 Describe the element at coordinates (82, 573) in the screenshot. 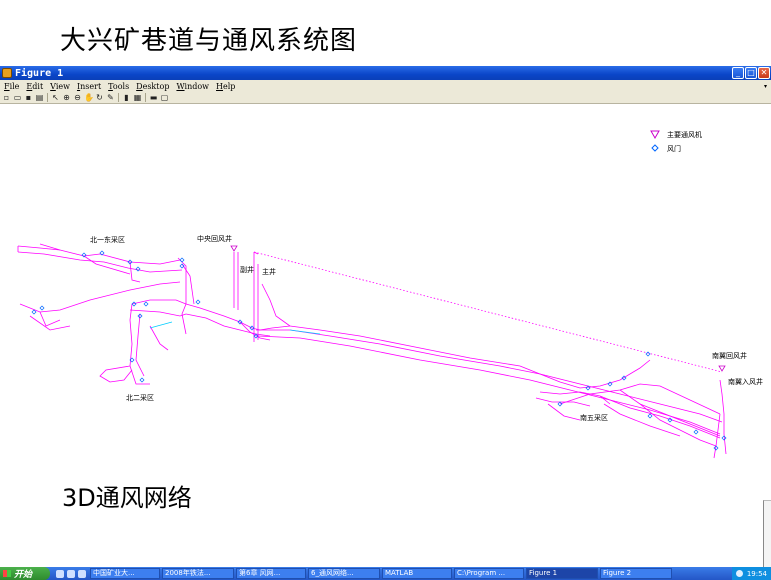

I see `quicklaunch-media-icon` at that location.